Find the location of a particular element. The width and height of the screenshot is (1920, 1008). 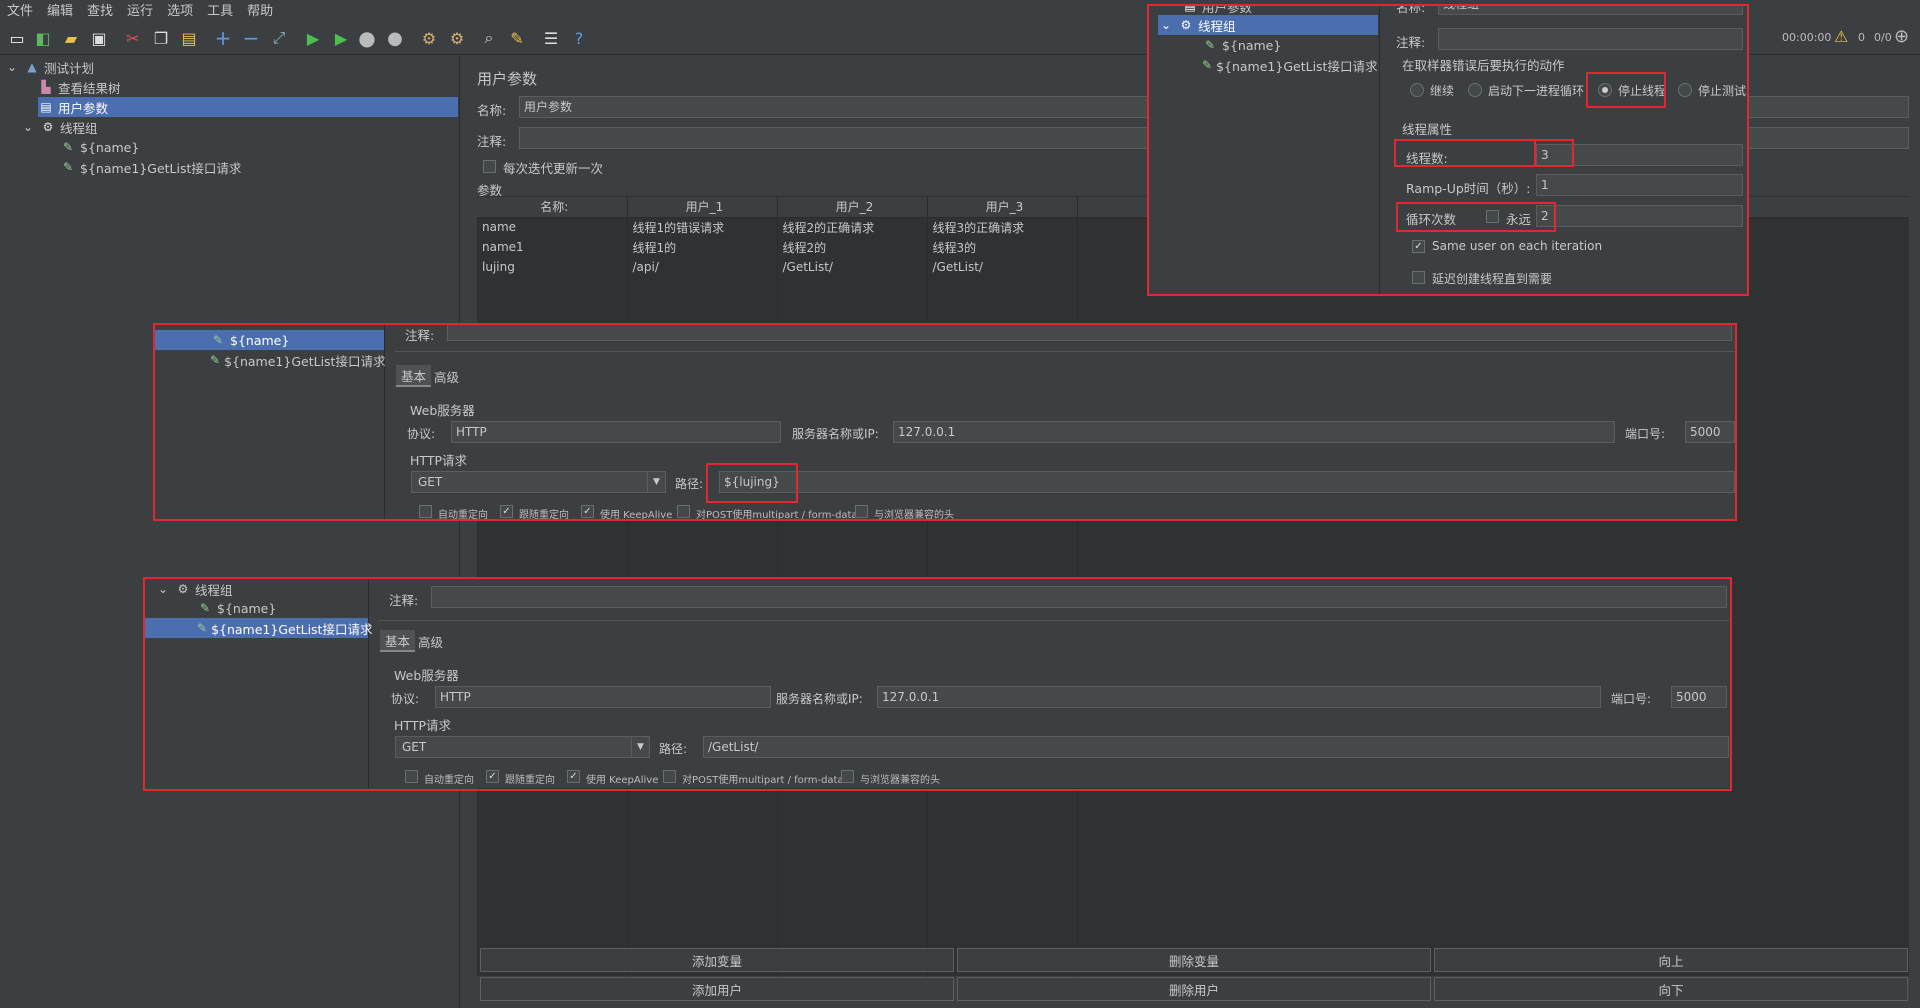

table-cell: name1 is located at coordinates (552, 247).